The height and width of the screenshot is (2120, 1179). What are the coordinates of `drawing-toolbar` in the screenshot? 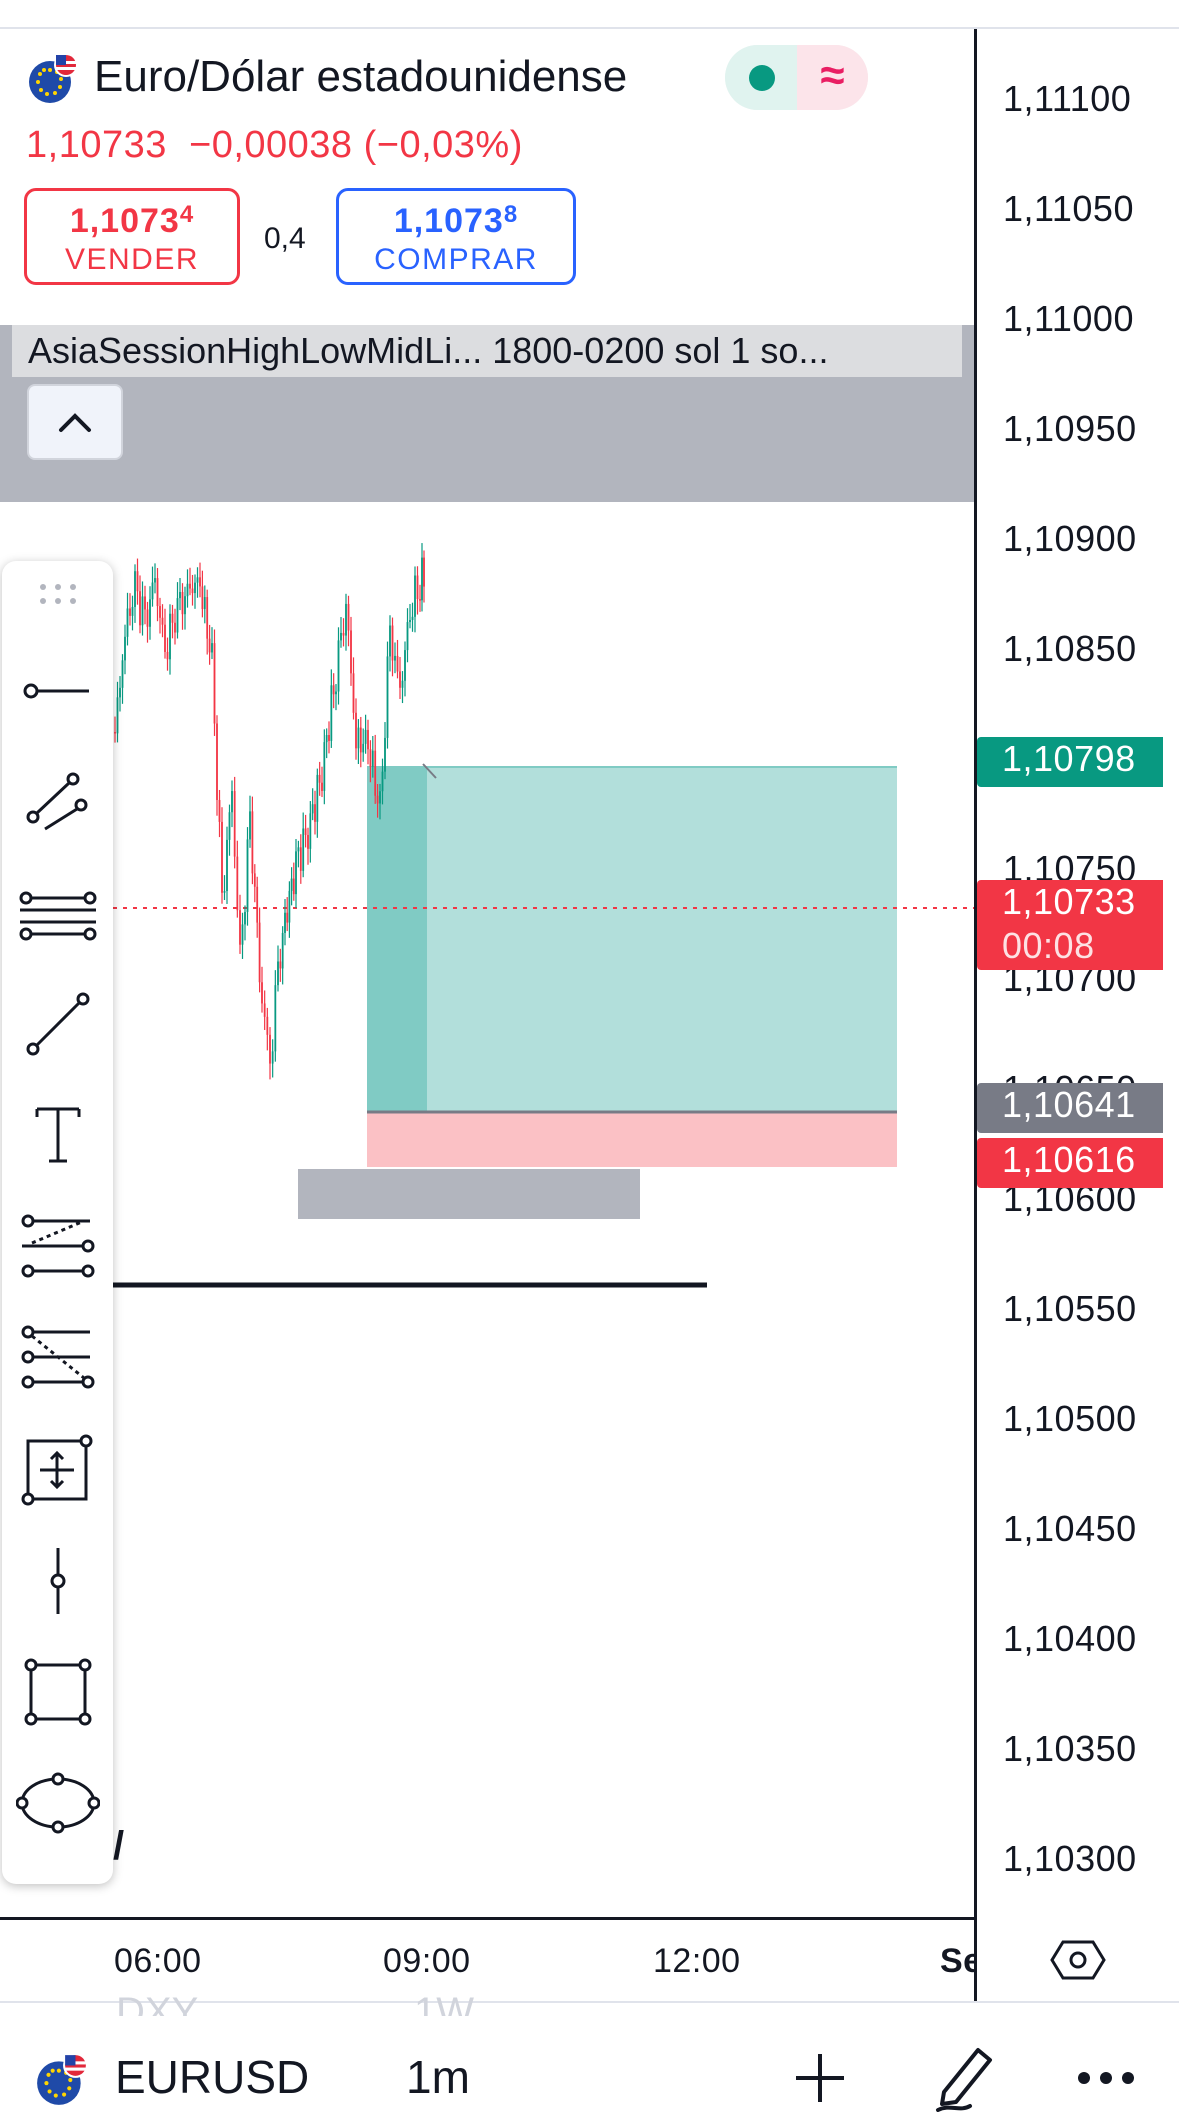 It's located at (57, 1222).